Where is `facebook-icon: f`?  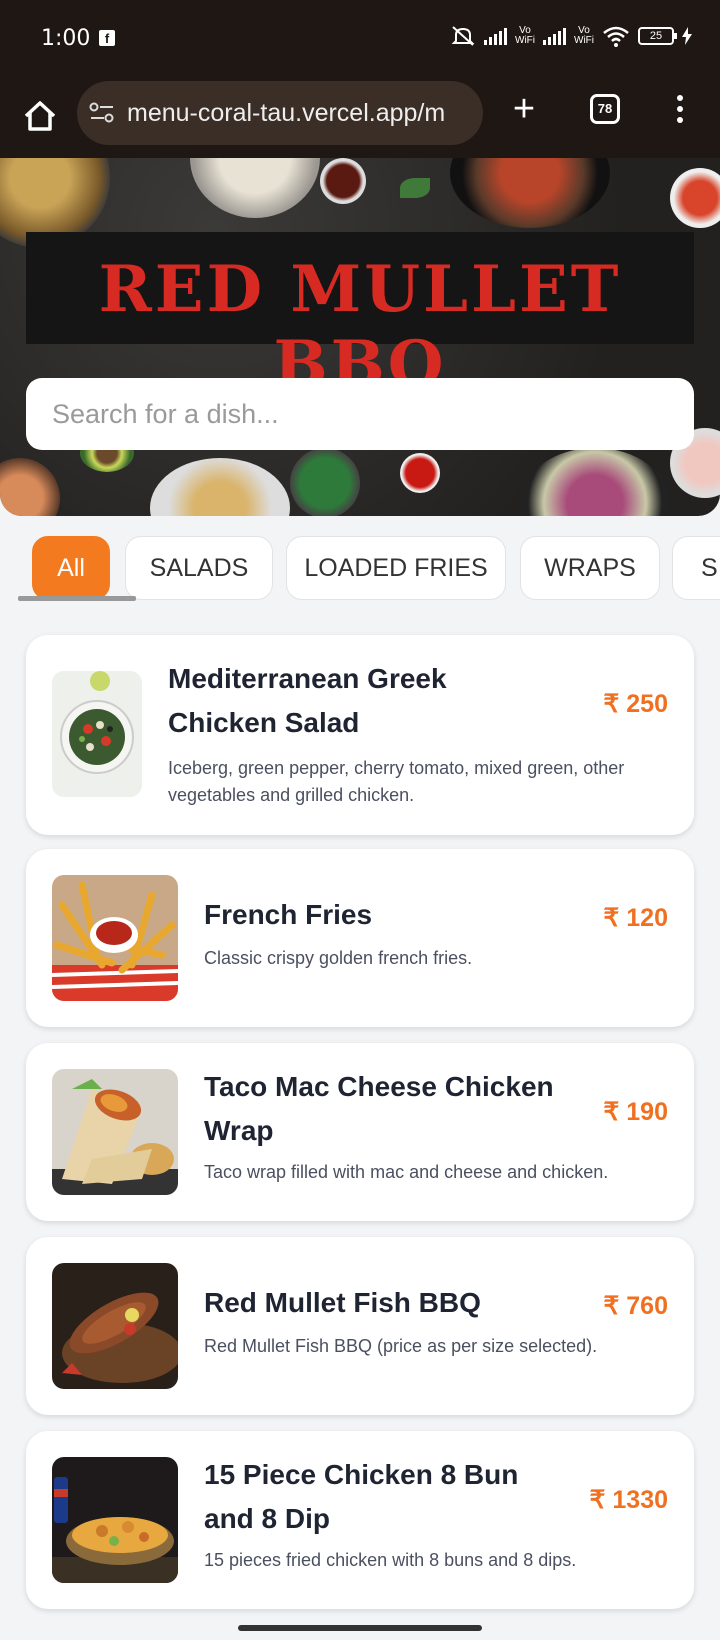
facebook-icon: f is located at coordinates (107, 38).